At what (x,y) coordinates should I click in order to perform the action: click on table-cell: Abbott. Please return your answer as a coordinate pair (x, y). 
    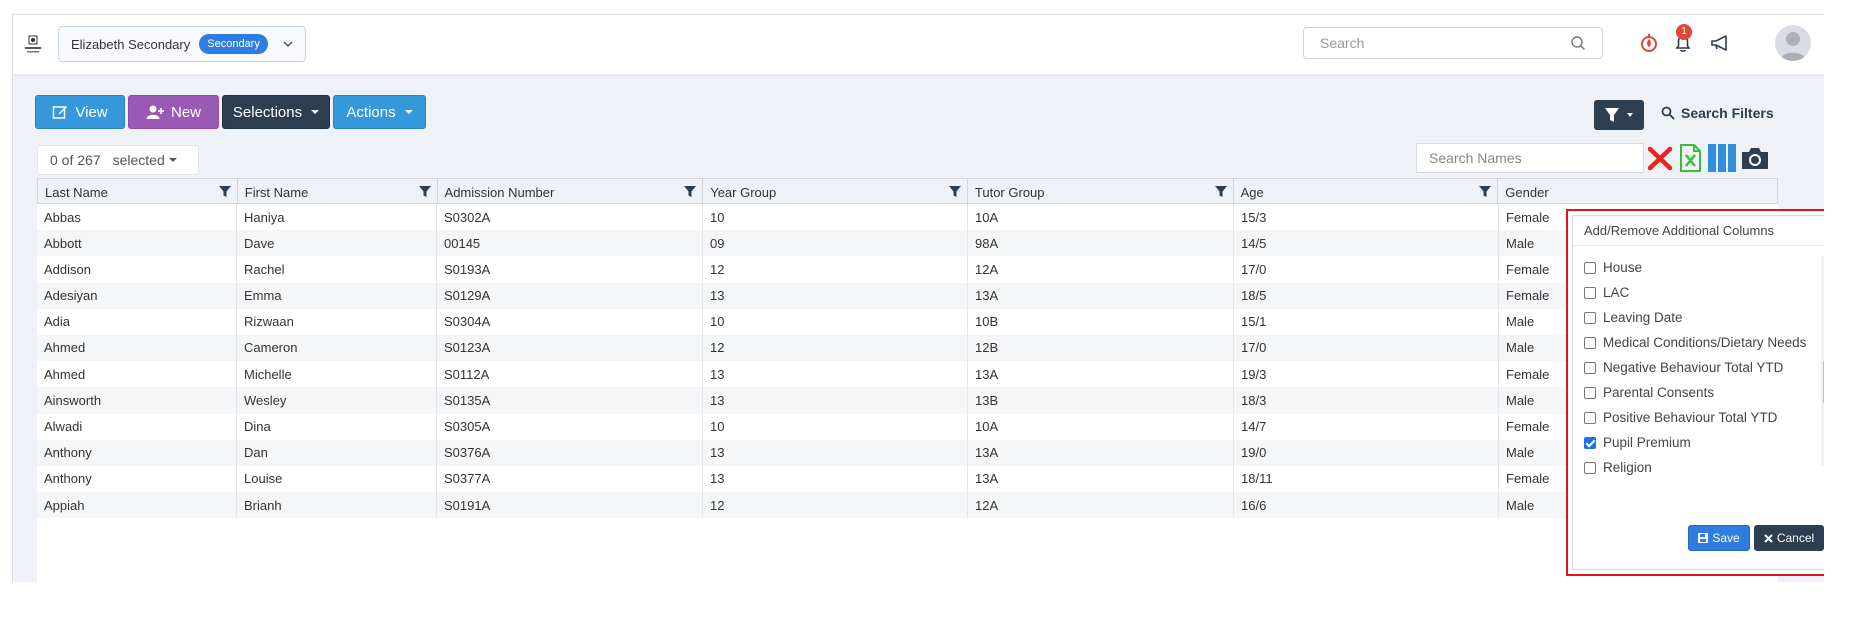
    Looking at the image, I should click on (137, 243).